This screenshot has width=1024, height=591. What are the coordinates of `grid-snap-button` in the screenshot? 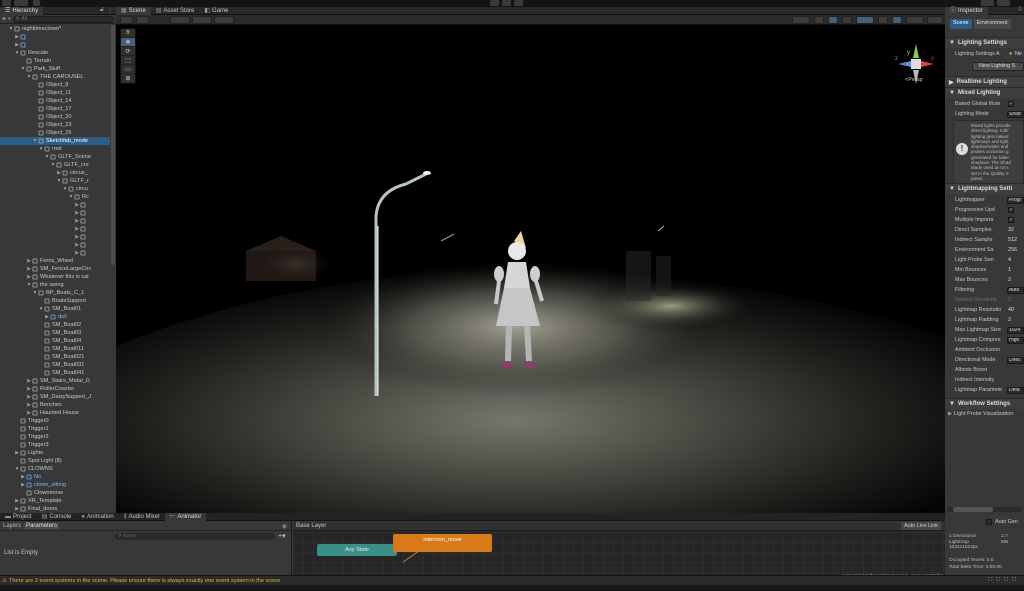 It's located at (202, 20).